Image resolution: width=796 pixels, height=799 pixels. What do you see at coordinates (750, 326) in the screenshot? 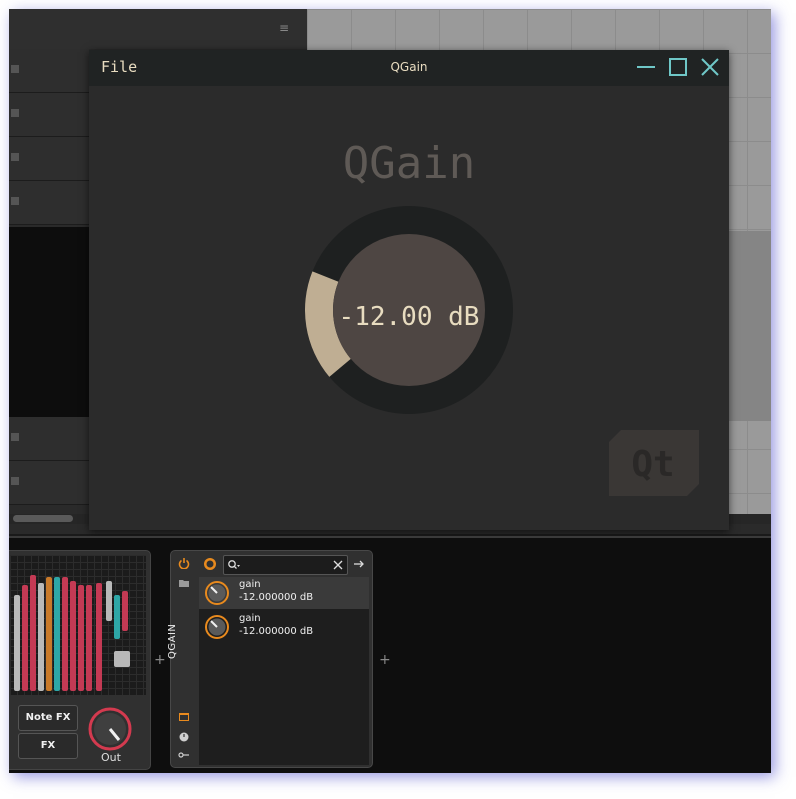
I see `grid-selection` at bounding box center [750, 326].